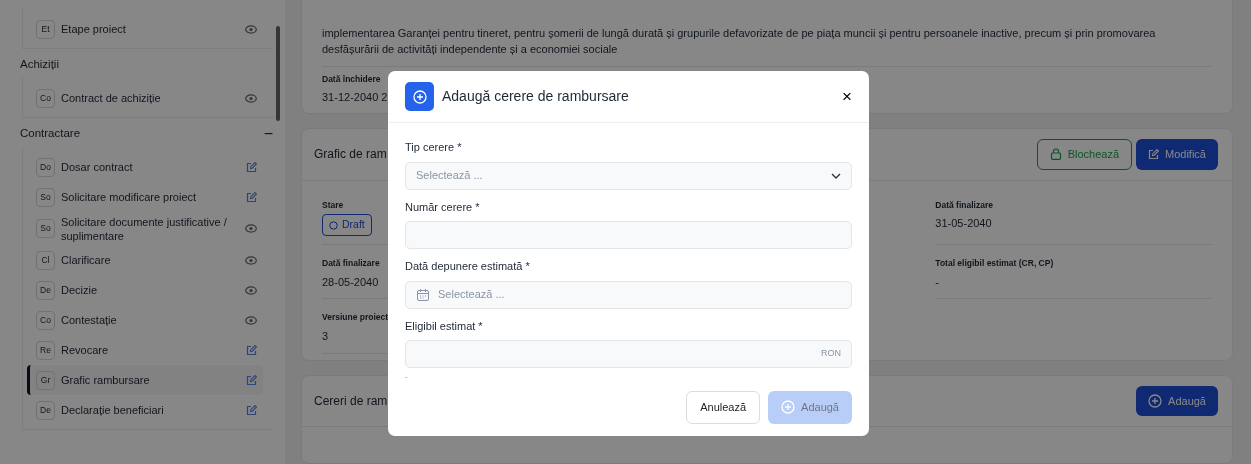  Describe the element at coordinates (434, 147) in the screenshot. I see `field-label: Tip cerere *` at that location.